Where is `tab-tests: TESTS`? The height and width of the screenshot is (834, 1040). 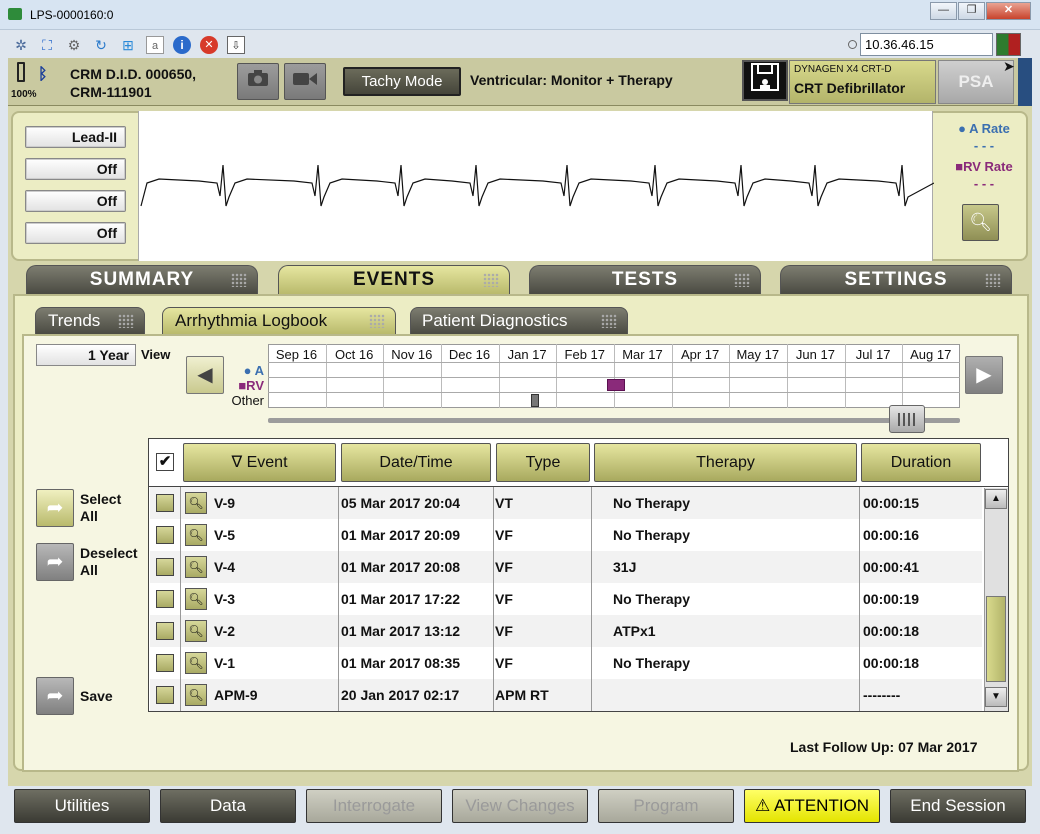 tab-tests: TESTS is located at coordinates (645, 279).